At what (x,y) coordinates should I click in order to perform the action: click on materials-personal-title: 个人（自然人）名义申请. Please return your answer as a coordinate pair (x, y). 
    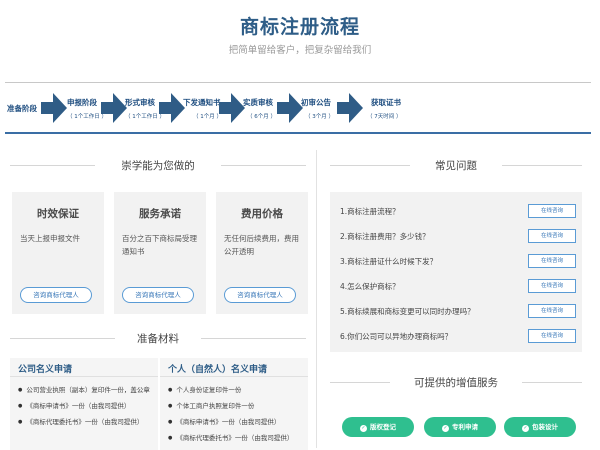
    Looking at the image, I should click on (218, 370).